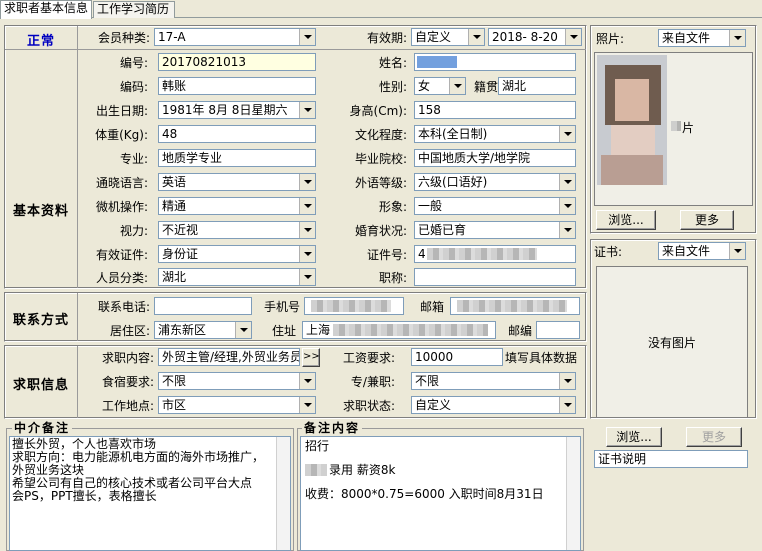 The image size is (762, 551). Describe the element at coordinates (237, 182) in the screenshot. I see `language-select: 英语` at that location.